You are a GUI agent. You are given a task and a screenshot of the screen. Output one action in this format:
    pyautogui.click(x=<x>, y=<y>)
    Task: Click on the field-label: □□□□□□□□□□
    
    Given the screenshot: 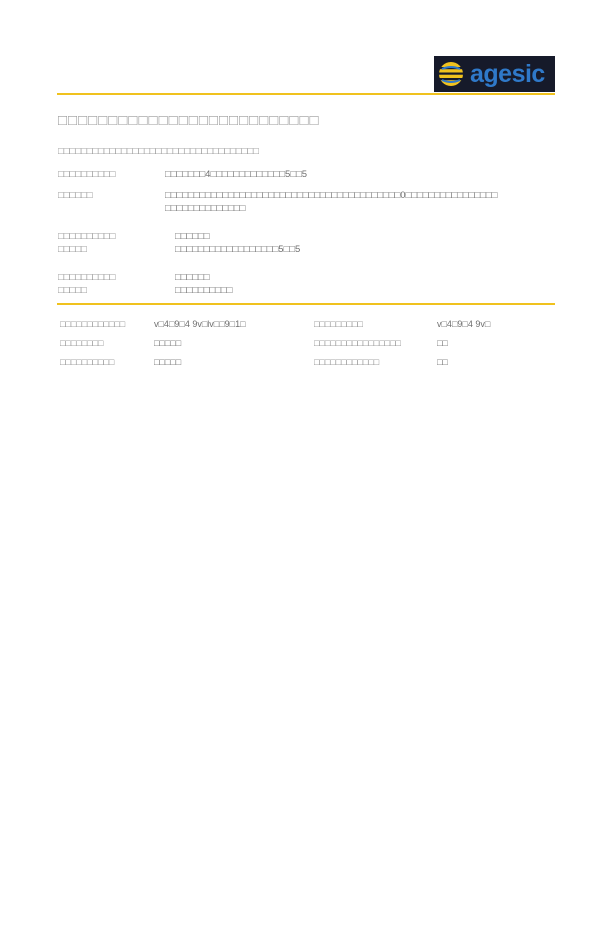 What is the action you would take?
    pyautogui.click(x=87, y=174)
    